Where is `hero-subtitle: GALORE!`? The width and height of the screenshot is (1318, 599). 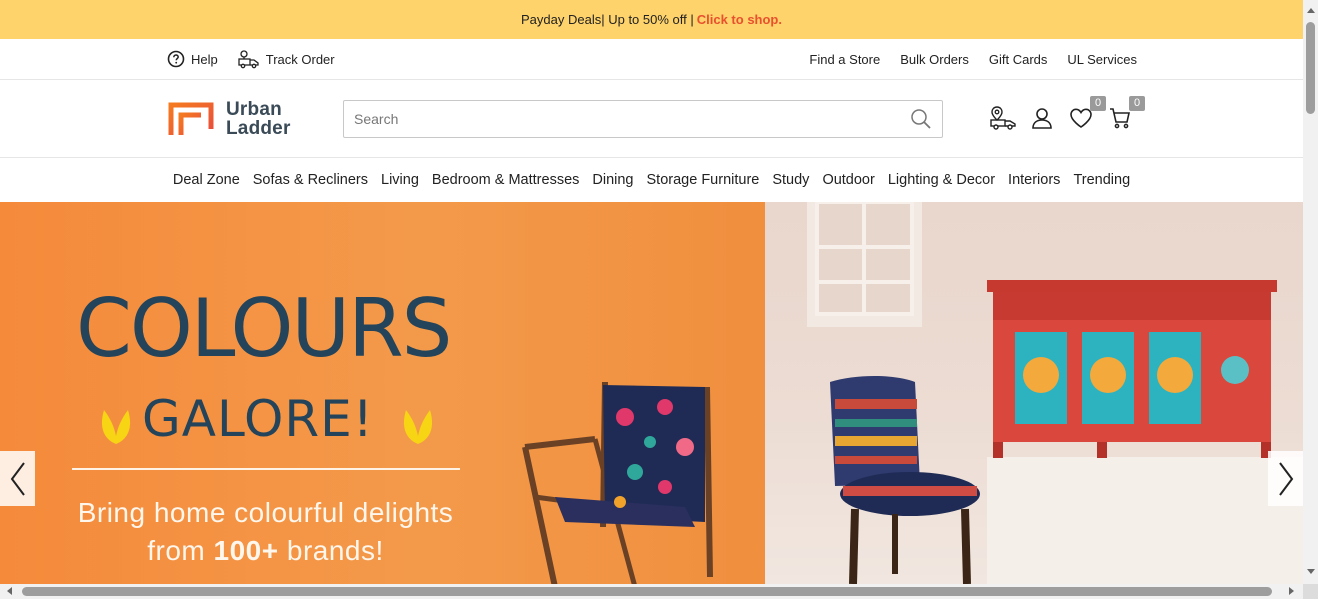 hero-subtitle: GALORE! is located at coordinates (258, 419).